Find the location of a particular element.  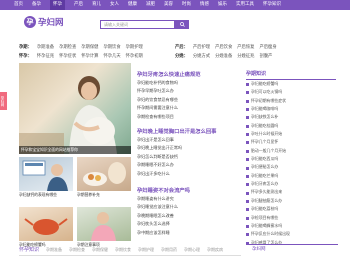

section-title: 孕妇晚上睡觉胸口出汗是怎么回事 is located at coordinates (176, 131).